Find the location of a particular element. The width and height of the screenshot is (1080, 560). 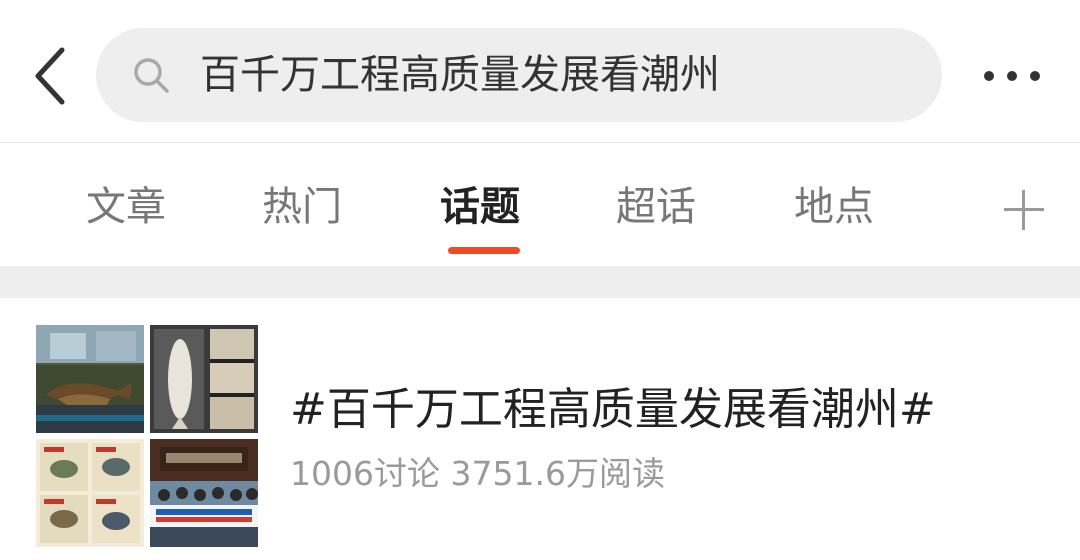

search-query-text: 百千万工程高质量发展看潮州 is located at coordinates (460, 75).